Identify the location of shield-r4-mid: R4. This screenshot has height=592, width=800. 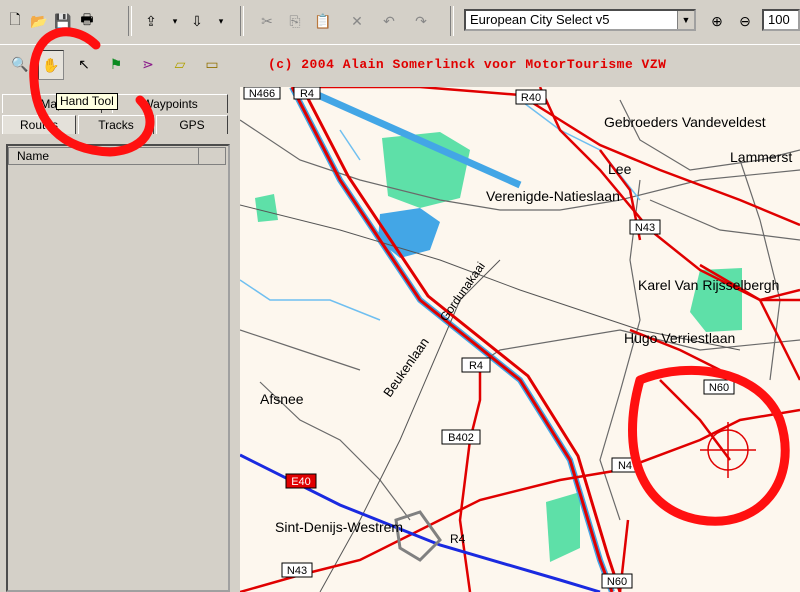
(476, 366).